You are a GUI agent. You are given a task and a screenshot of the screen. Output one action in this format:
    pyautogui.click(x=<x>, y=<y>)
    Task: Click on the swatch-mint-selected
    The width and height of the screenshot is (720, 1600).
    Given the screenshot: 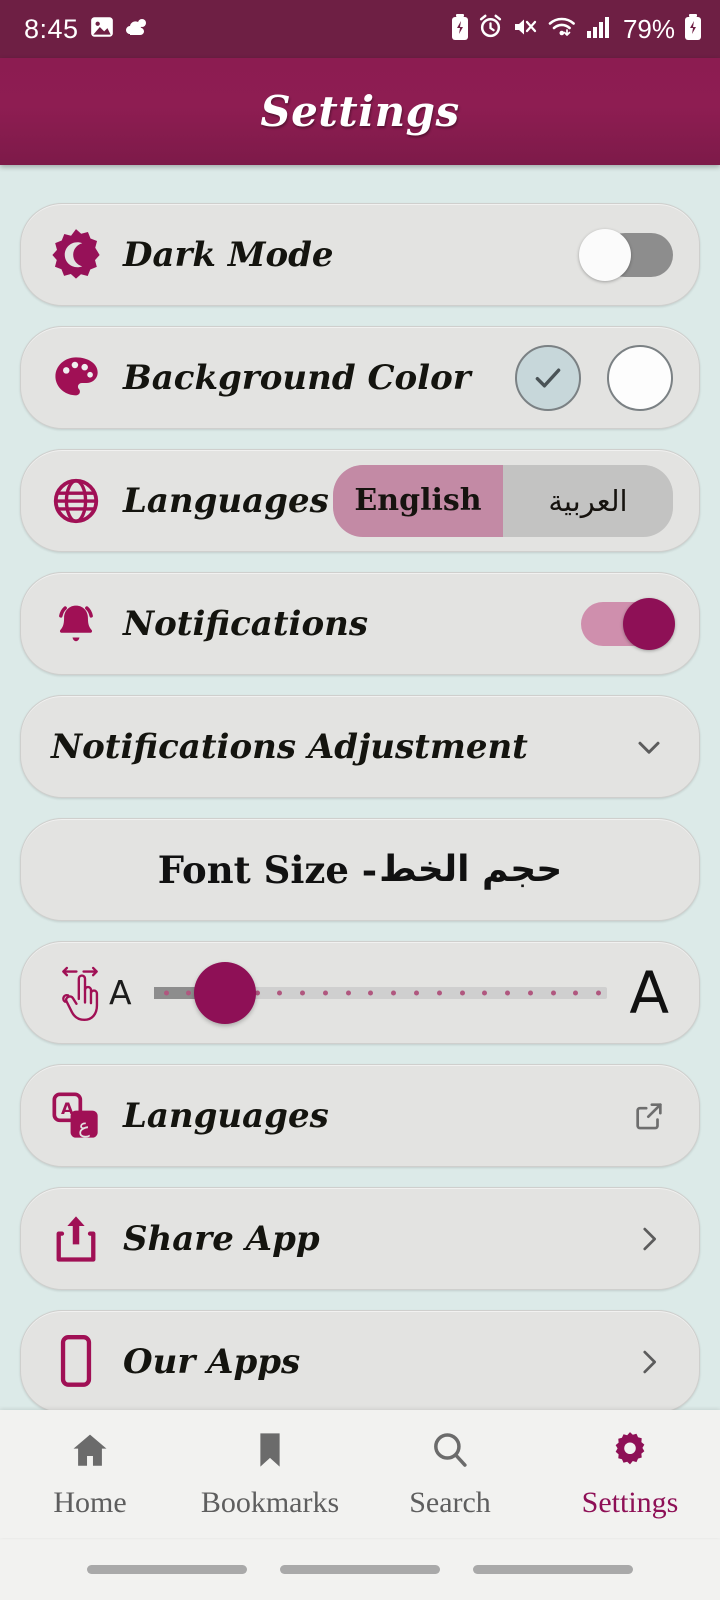 What is the action you would take?
    pyautogui.click(x=548, y=377)
    